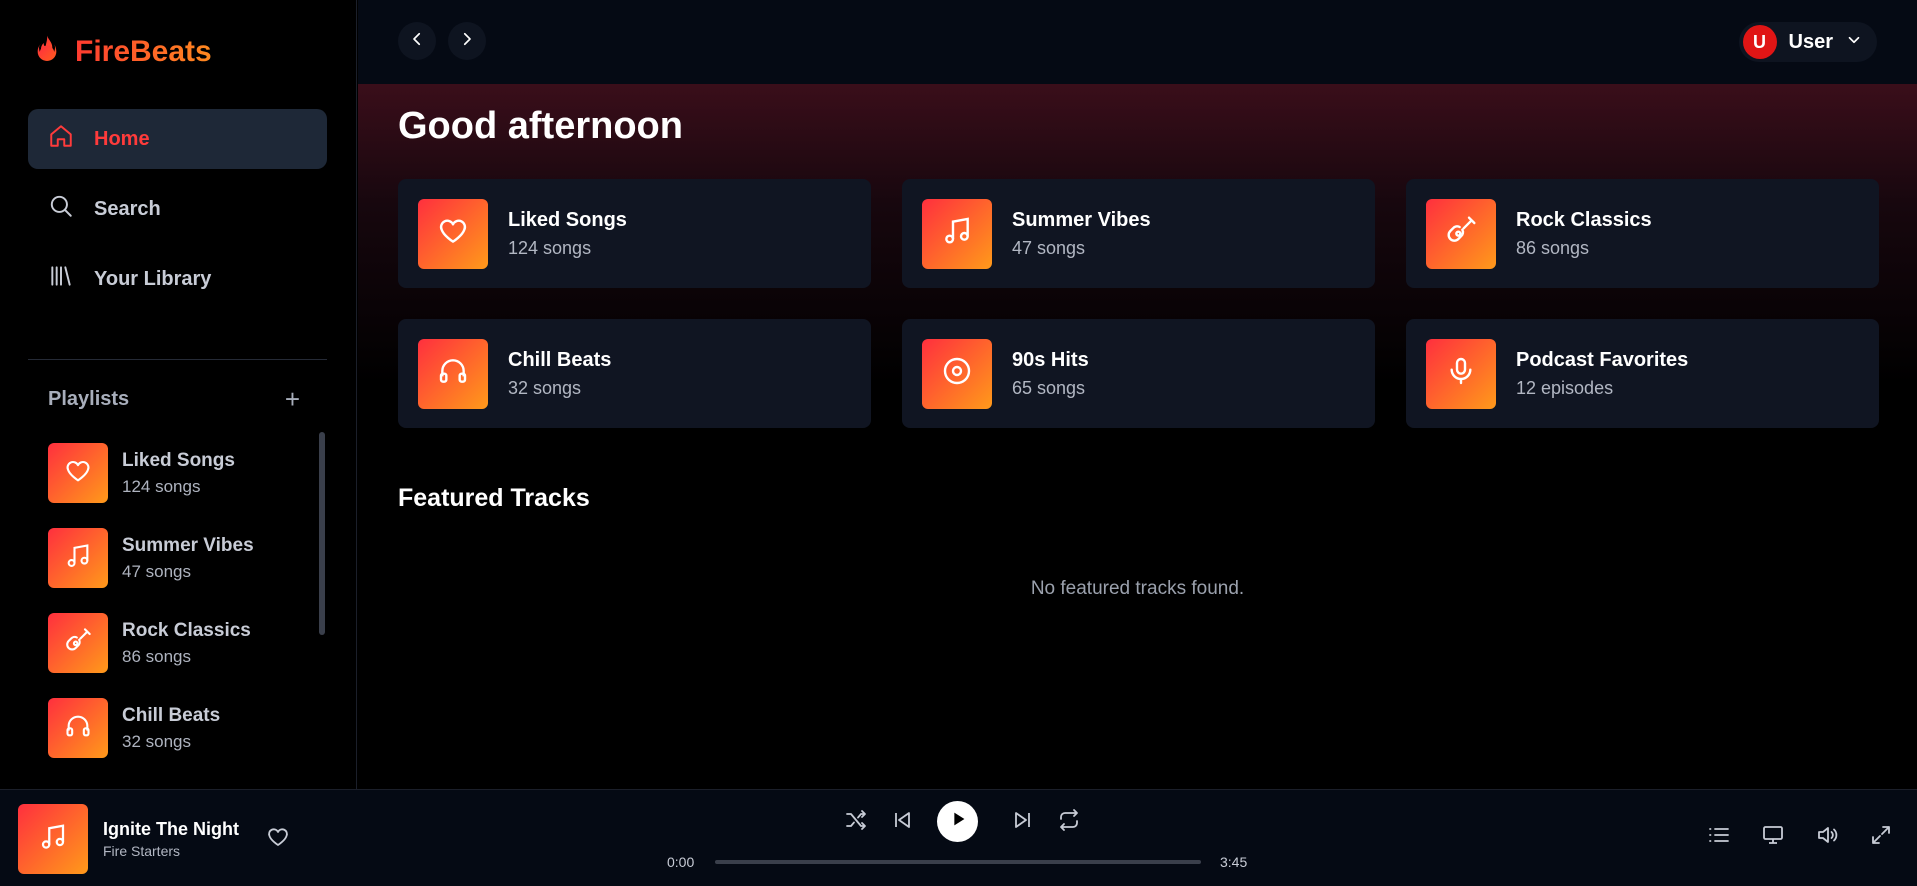 This screenshot has width=1917, height=886. I want to click on forward-button, so click(467, 41).